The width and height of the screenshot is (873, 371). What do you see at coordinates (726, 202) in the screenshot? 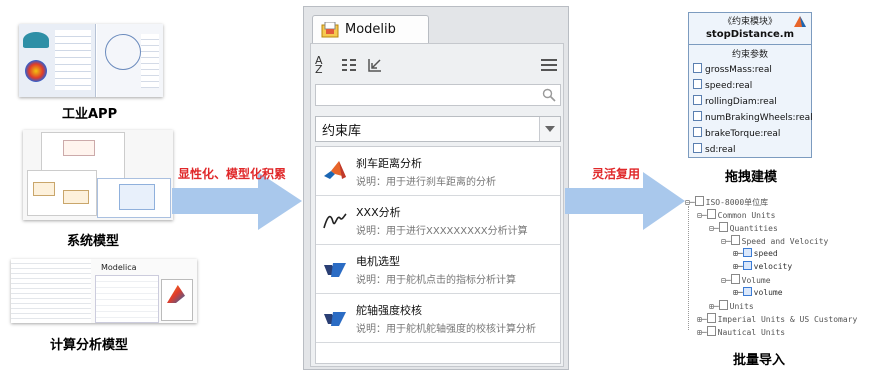
I see `tree-node: ⊟─ ISO-8000单位库` at bounding box center [726, 202].